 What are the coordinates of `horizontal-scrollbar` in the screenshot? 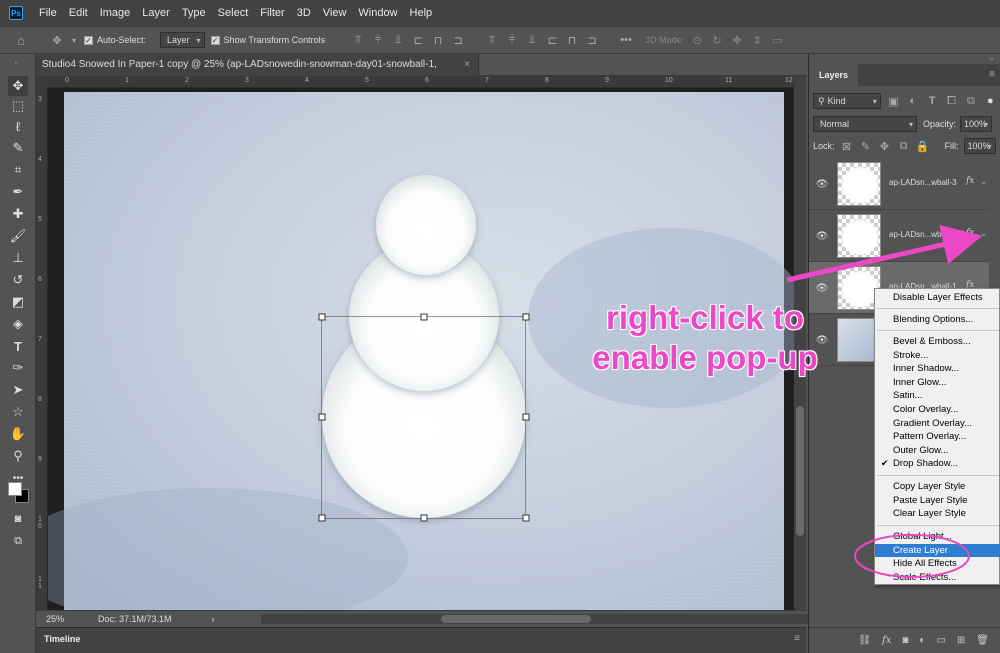 It's located at (546, 619).